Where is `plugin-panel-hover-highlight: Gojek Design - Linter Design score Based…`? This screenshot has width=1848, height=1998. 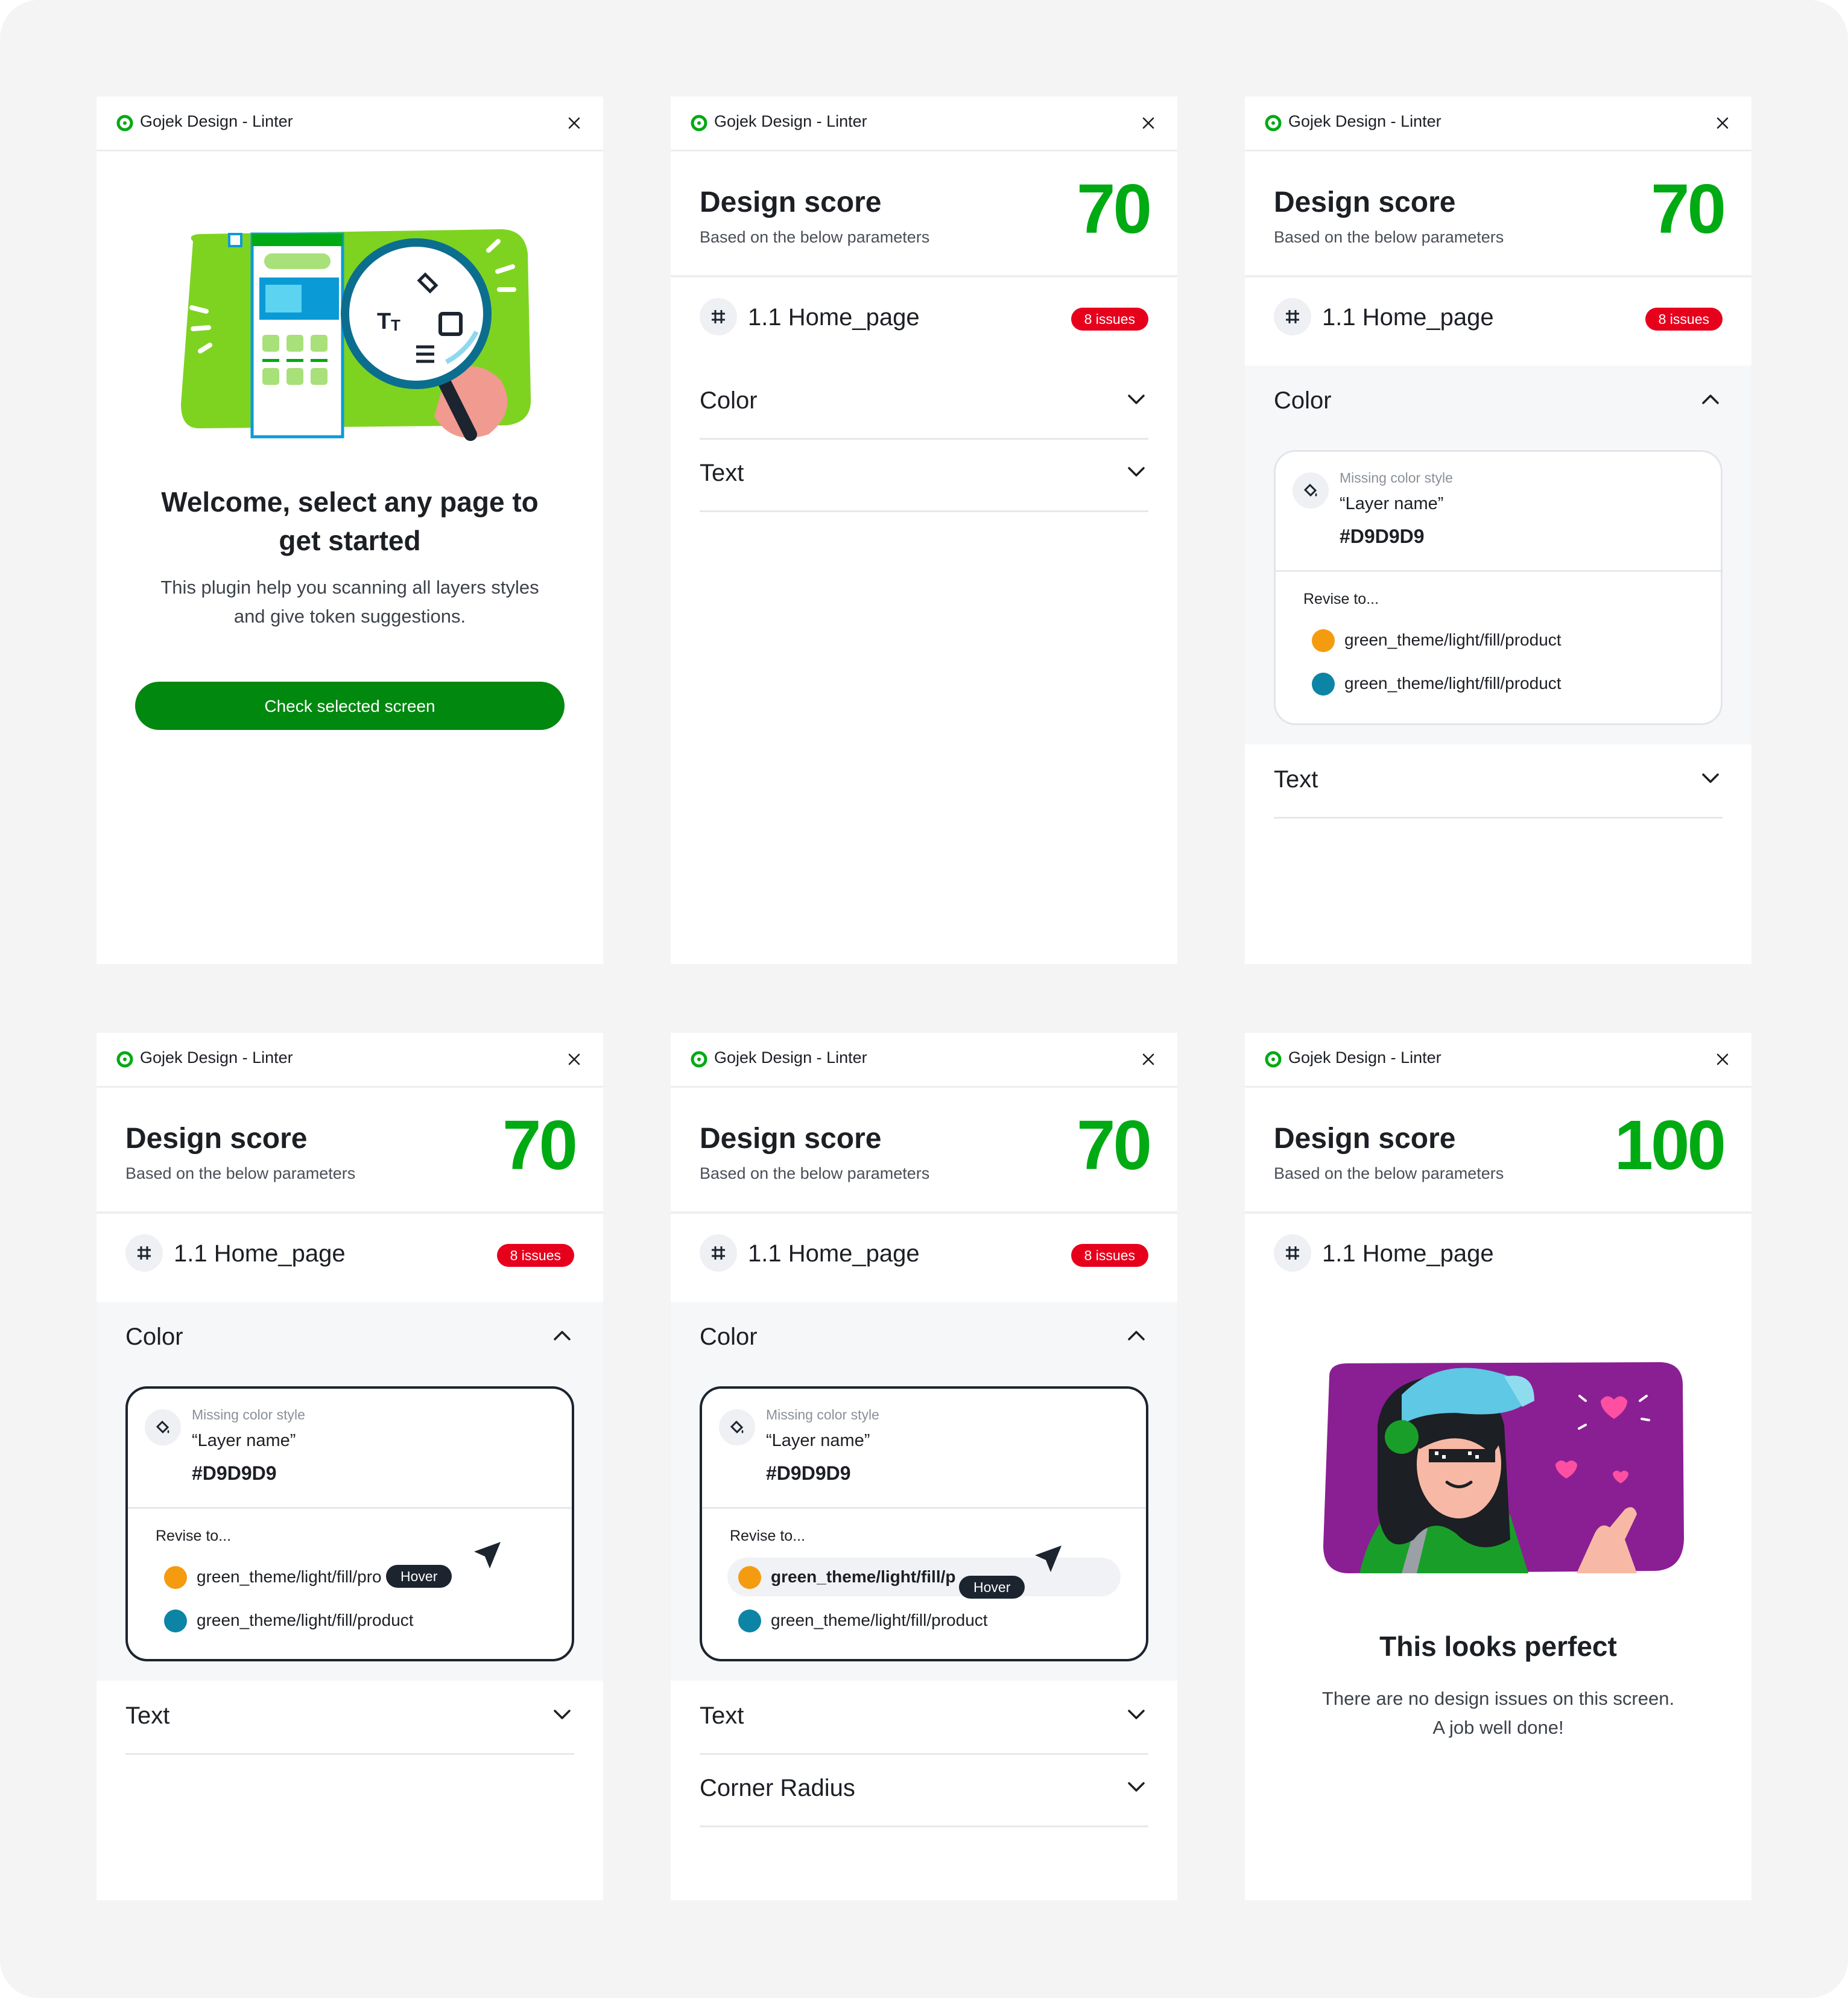
plugin-panel-hover-highlight: Gojek Design - Linter Design score Based… is located at coordinates (924, 1466).